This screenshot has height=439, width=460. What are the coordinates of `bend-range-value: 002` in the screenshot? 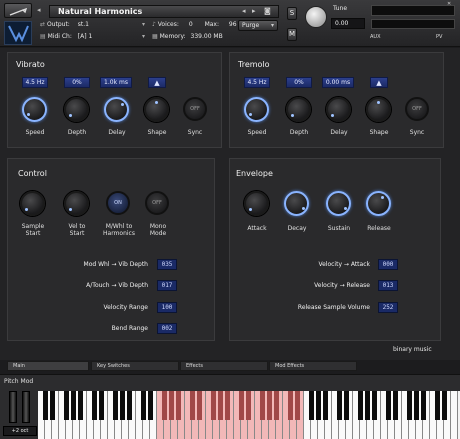 It's located at (167, 328).